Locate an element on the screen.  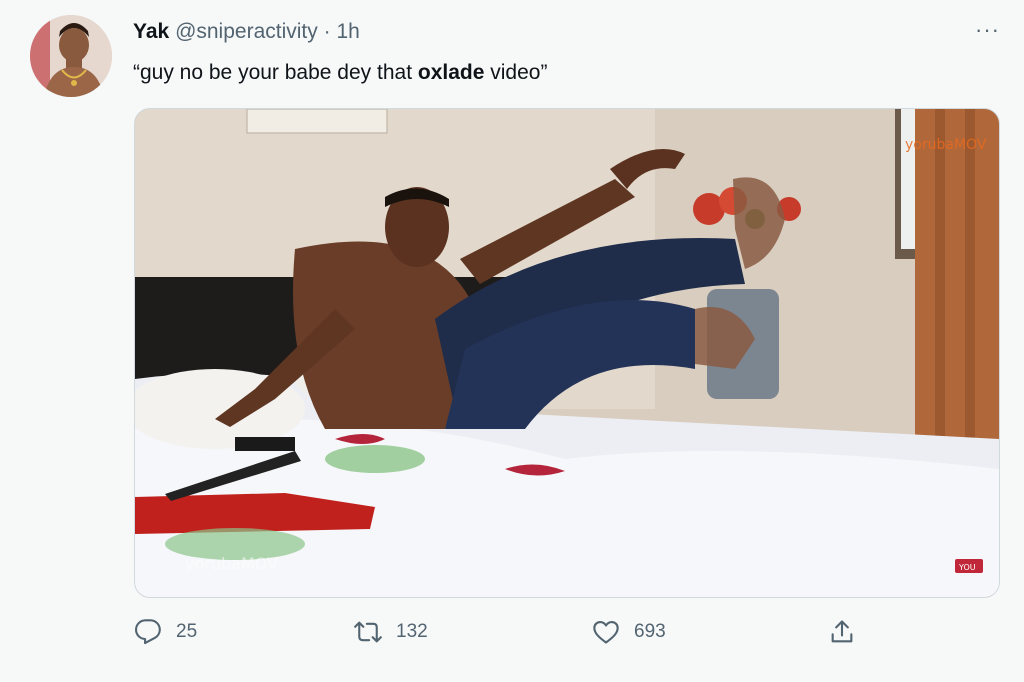
user-handle: @sniperactivity is located at coordinates (246, 31).